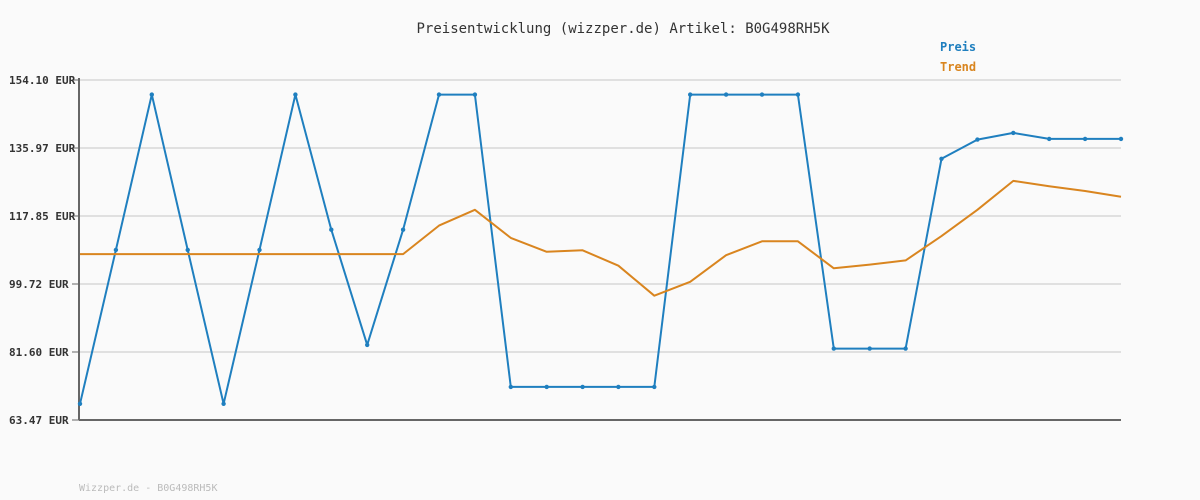  I want to click on y-tick-label: 63.47 EUR, so click(39, 420).